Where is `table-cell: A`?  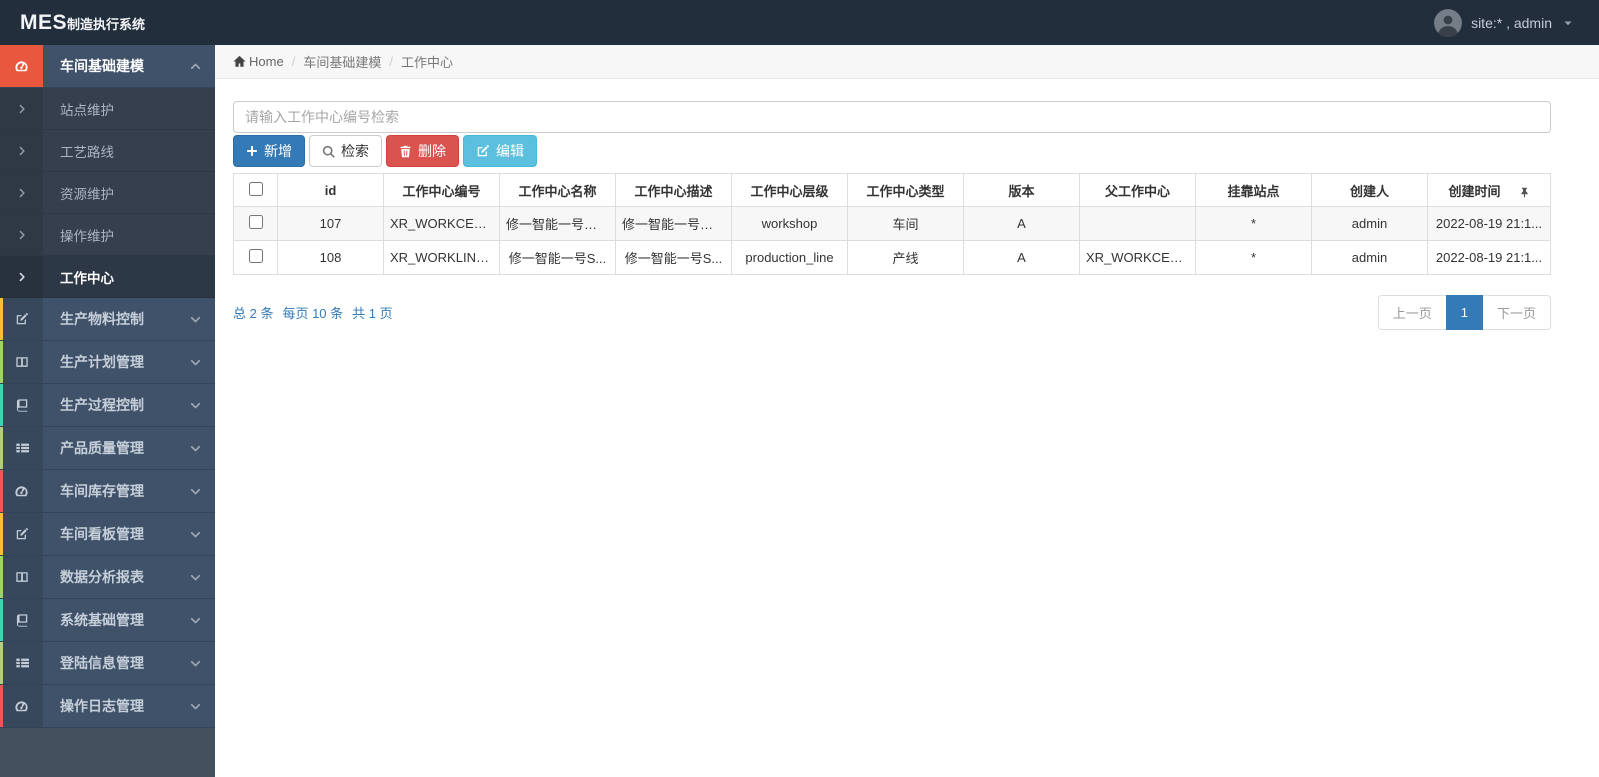 table-cell: A is located at coordinates (1021, 223).